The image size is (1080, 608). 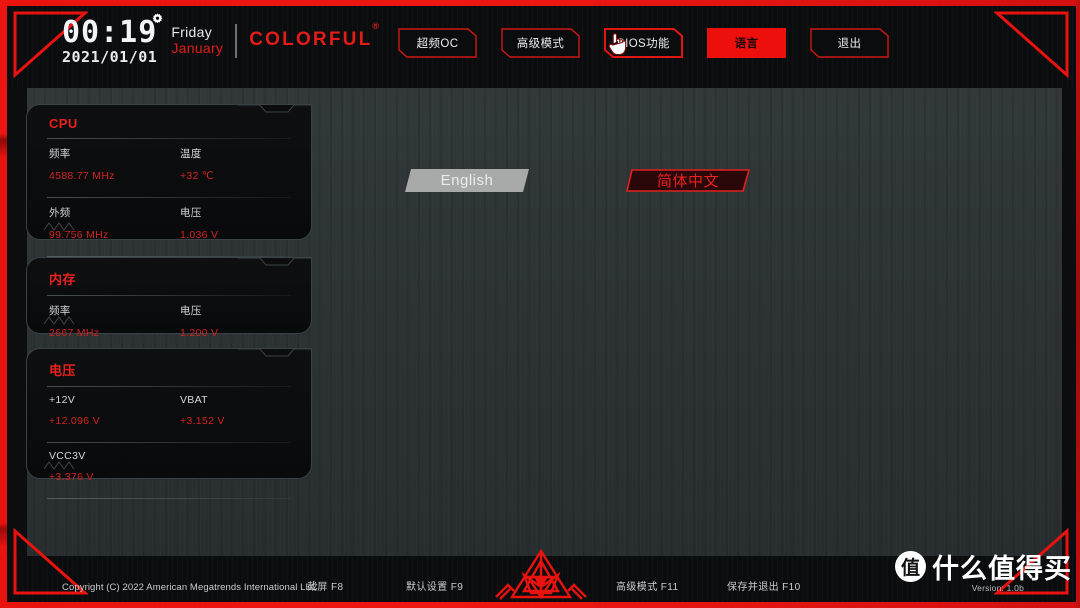 I want to click on nav-label: BIOS功能, so click(x=643, y=44).